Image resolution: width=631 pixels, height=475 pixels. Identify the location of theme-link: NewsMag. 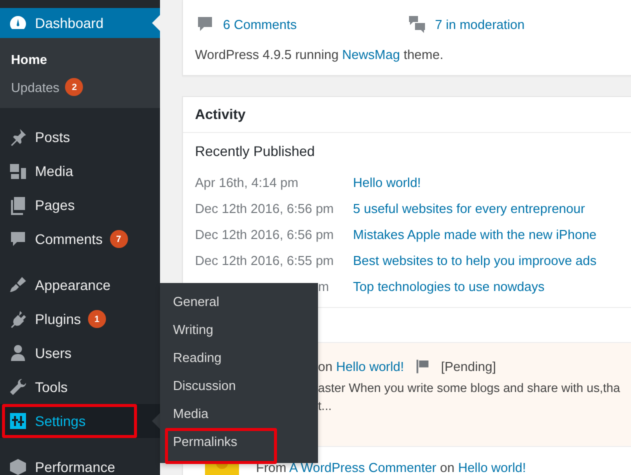
(371, 54).